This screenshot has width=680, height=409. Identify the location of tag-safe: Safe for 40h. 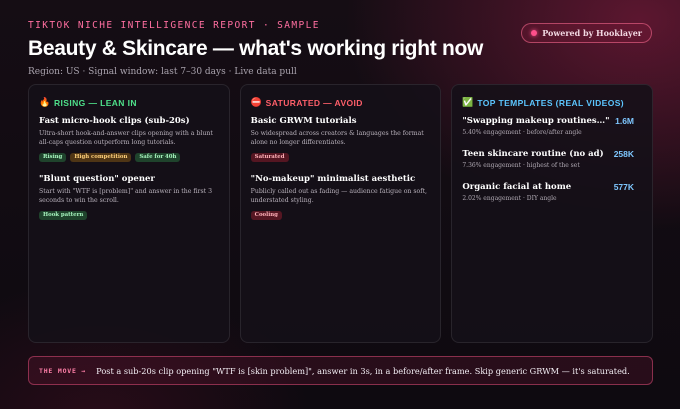
(158, 157).